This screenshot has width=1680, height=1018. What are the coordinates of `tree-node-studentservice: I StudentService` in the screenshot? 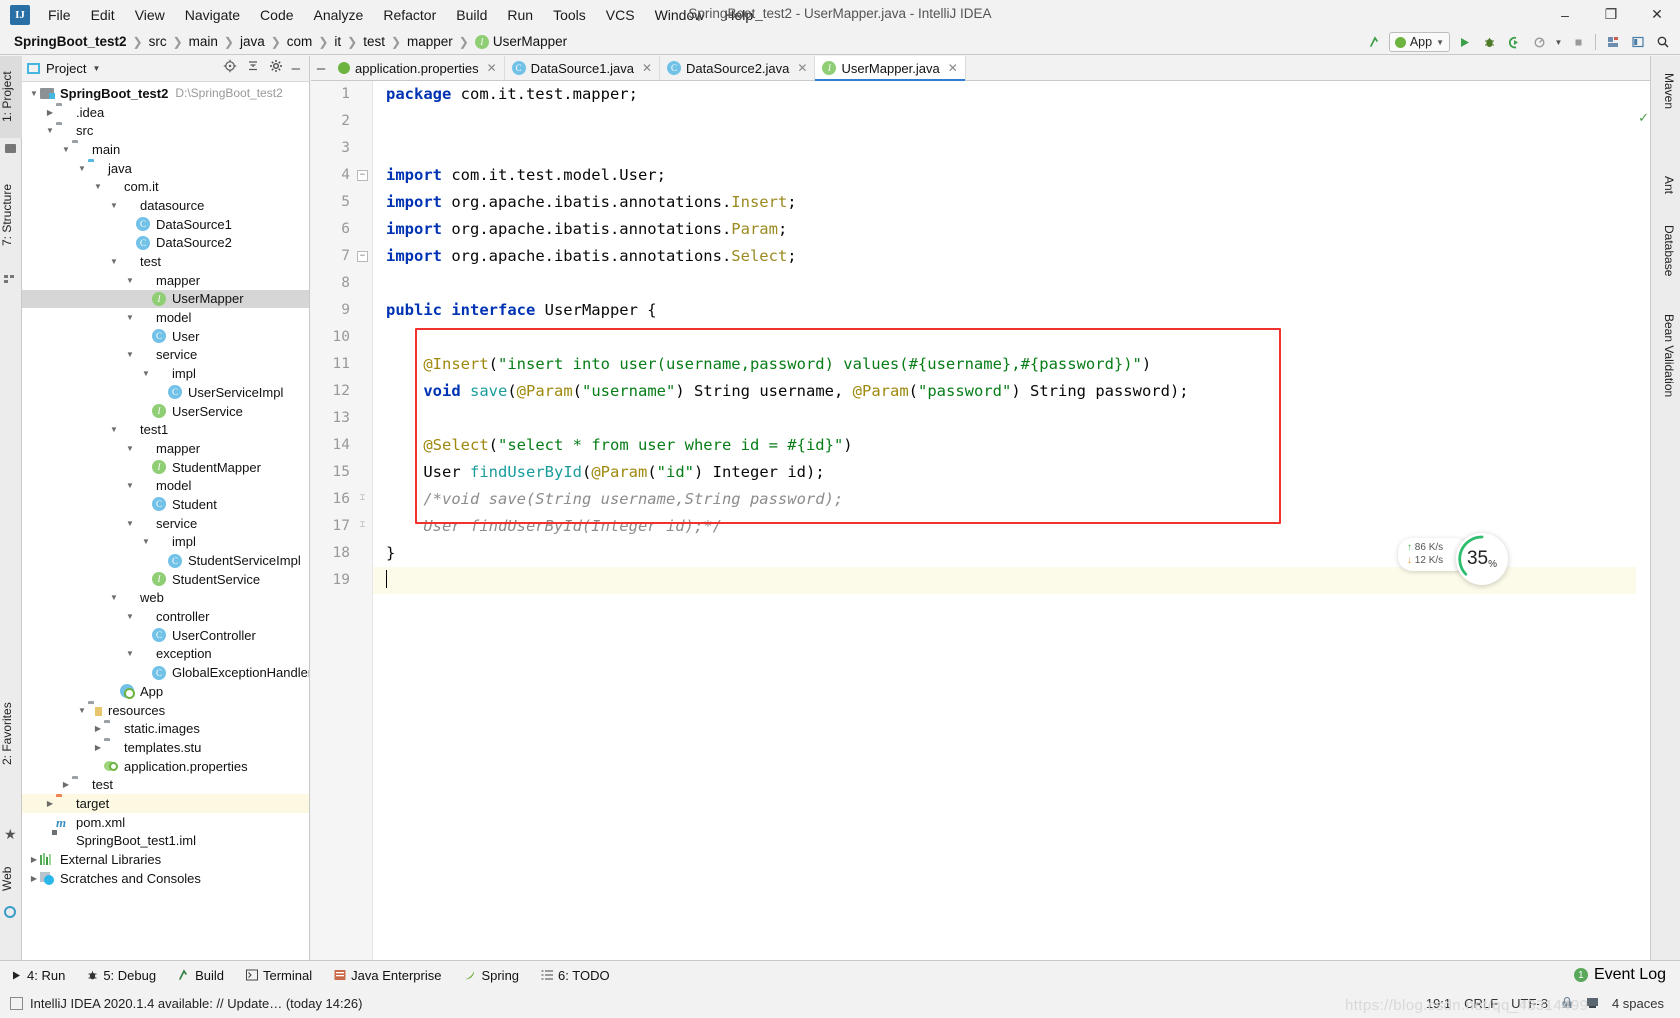 It's located at (165, 579).